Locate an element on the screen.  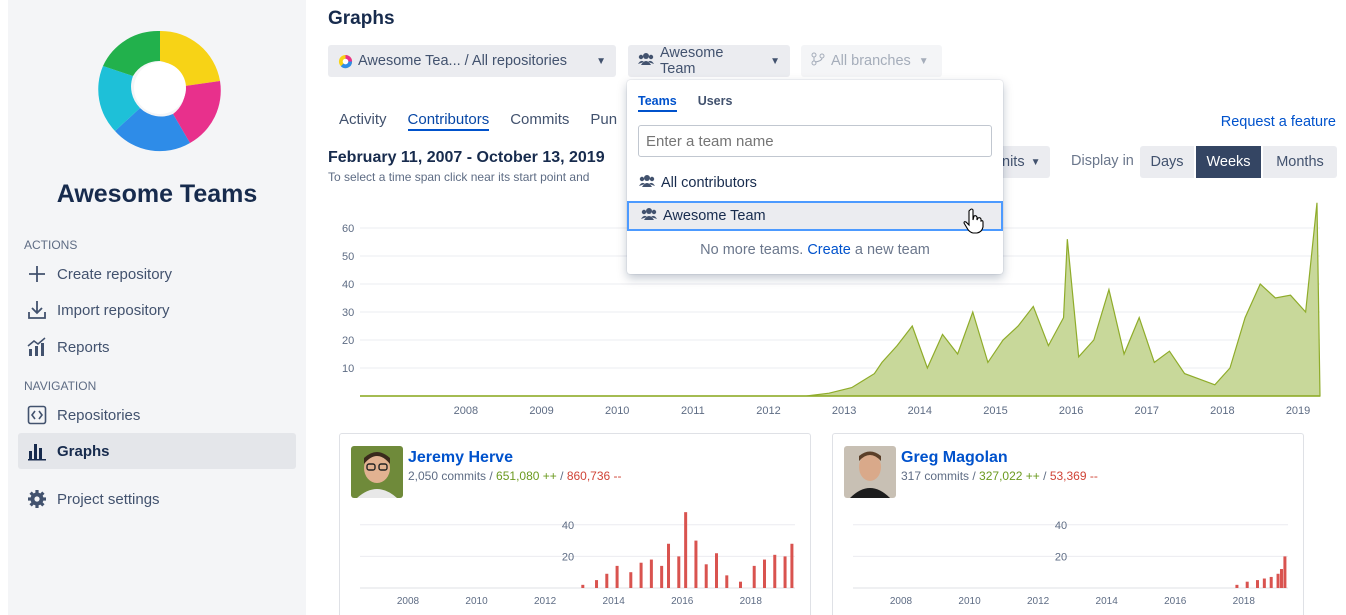
display-days-button: Days is located at coordinates (1167, 162).